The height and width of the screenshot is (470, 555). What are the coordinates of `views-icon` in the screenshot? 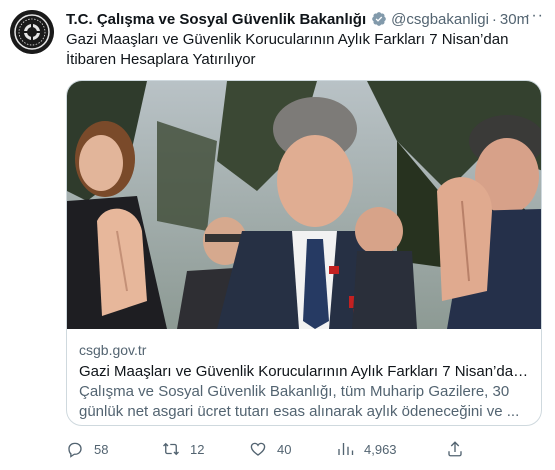 It's located at (346, 449).